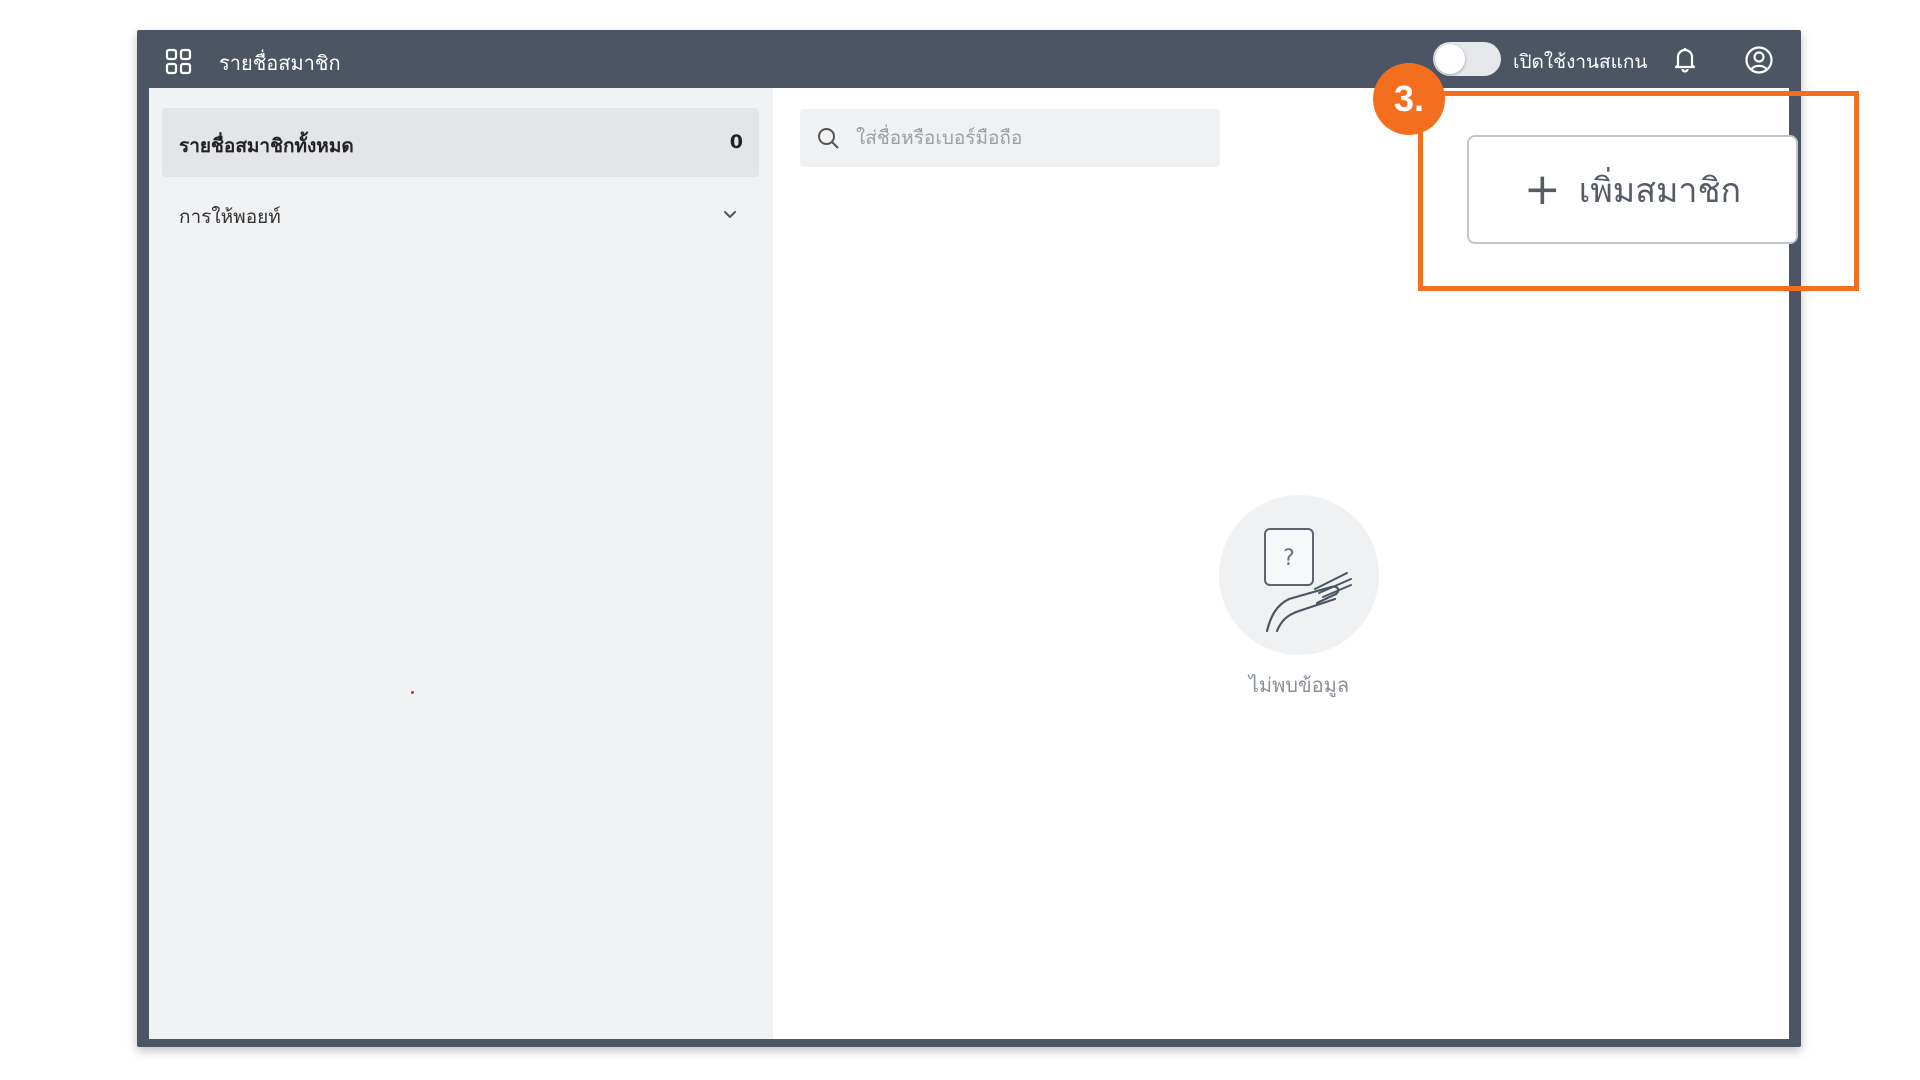  Describe the element at coordinates (1299, 685) in the screenshot. I see `empty-state-message: ไม่พบข้อมูล` at that location.